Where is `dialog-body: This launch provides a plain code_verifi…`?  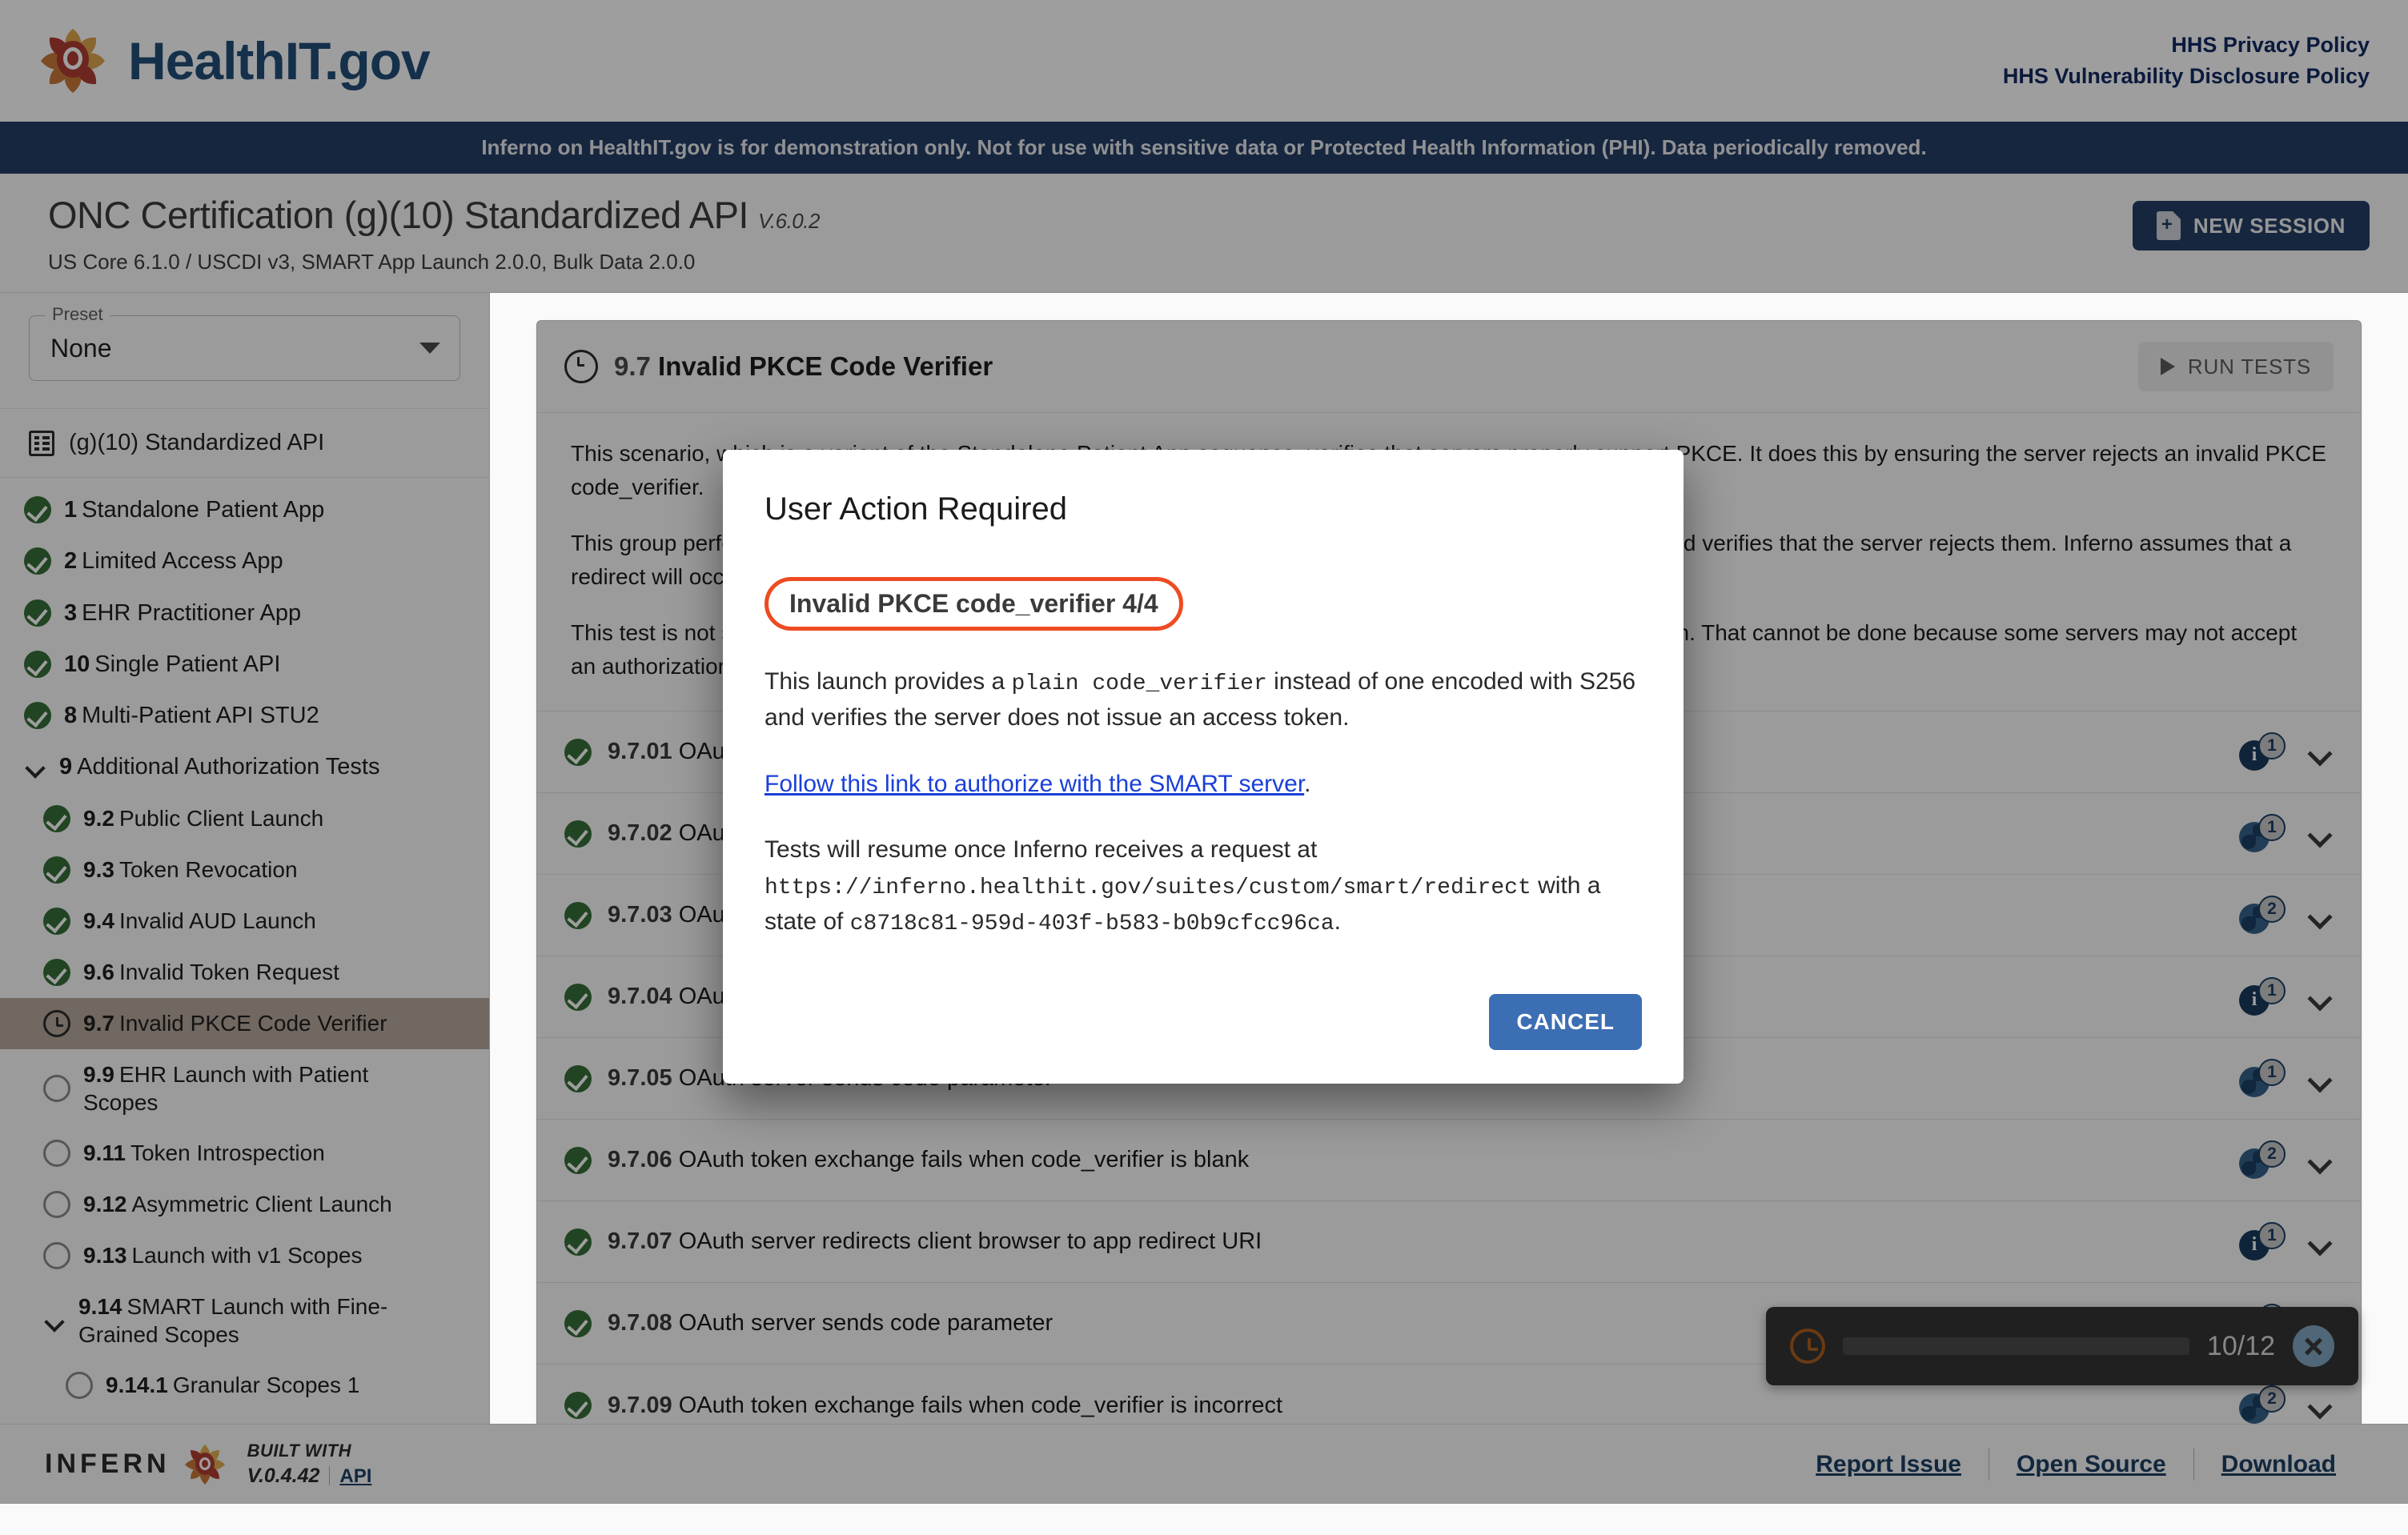
dialog-body: This launch provides a plain code_verifi… is located at coordinates (1203, 817).